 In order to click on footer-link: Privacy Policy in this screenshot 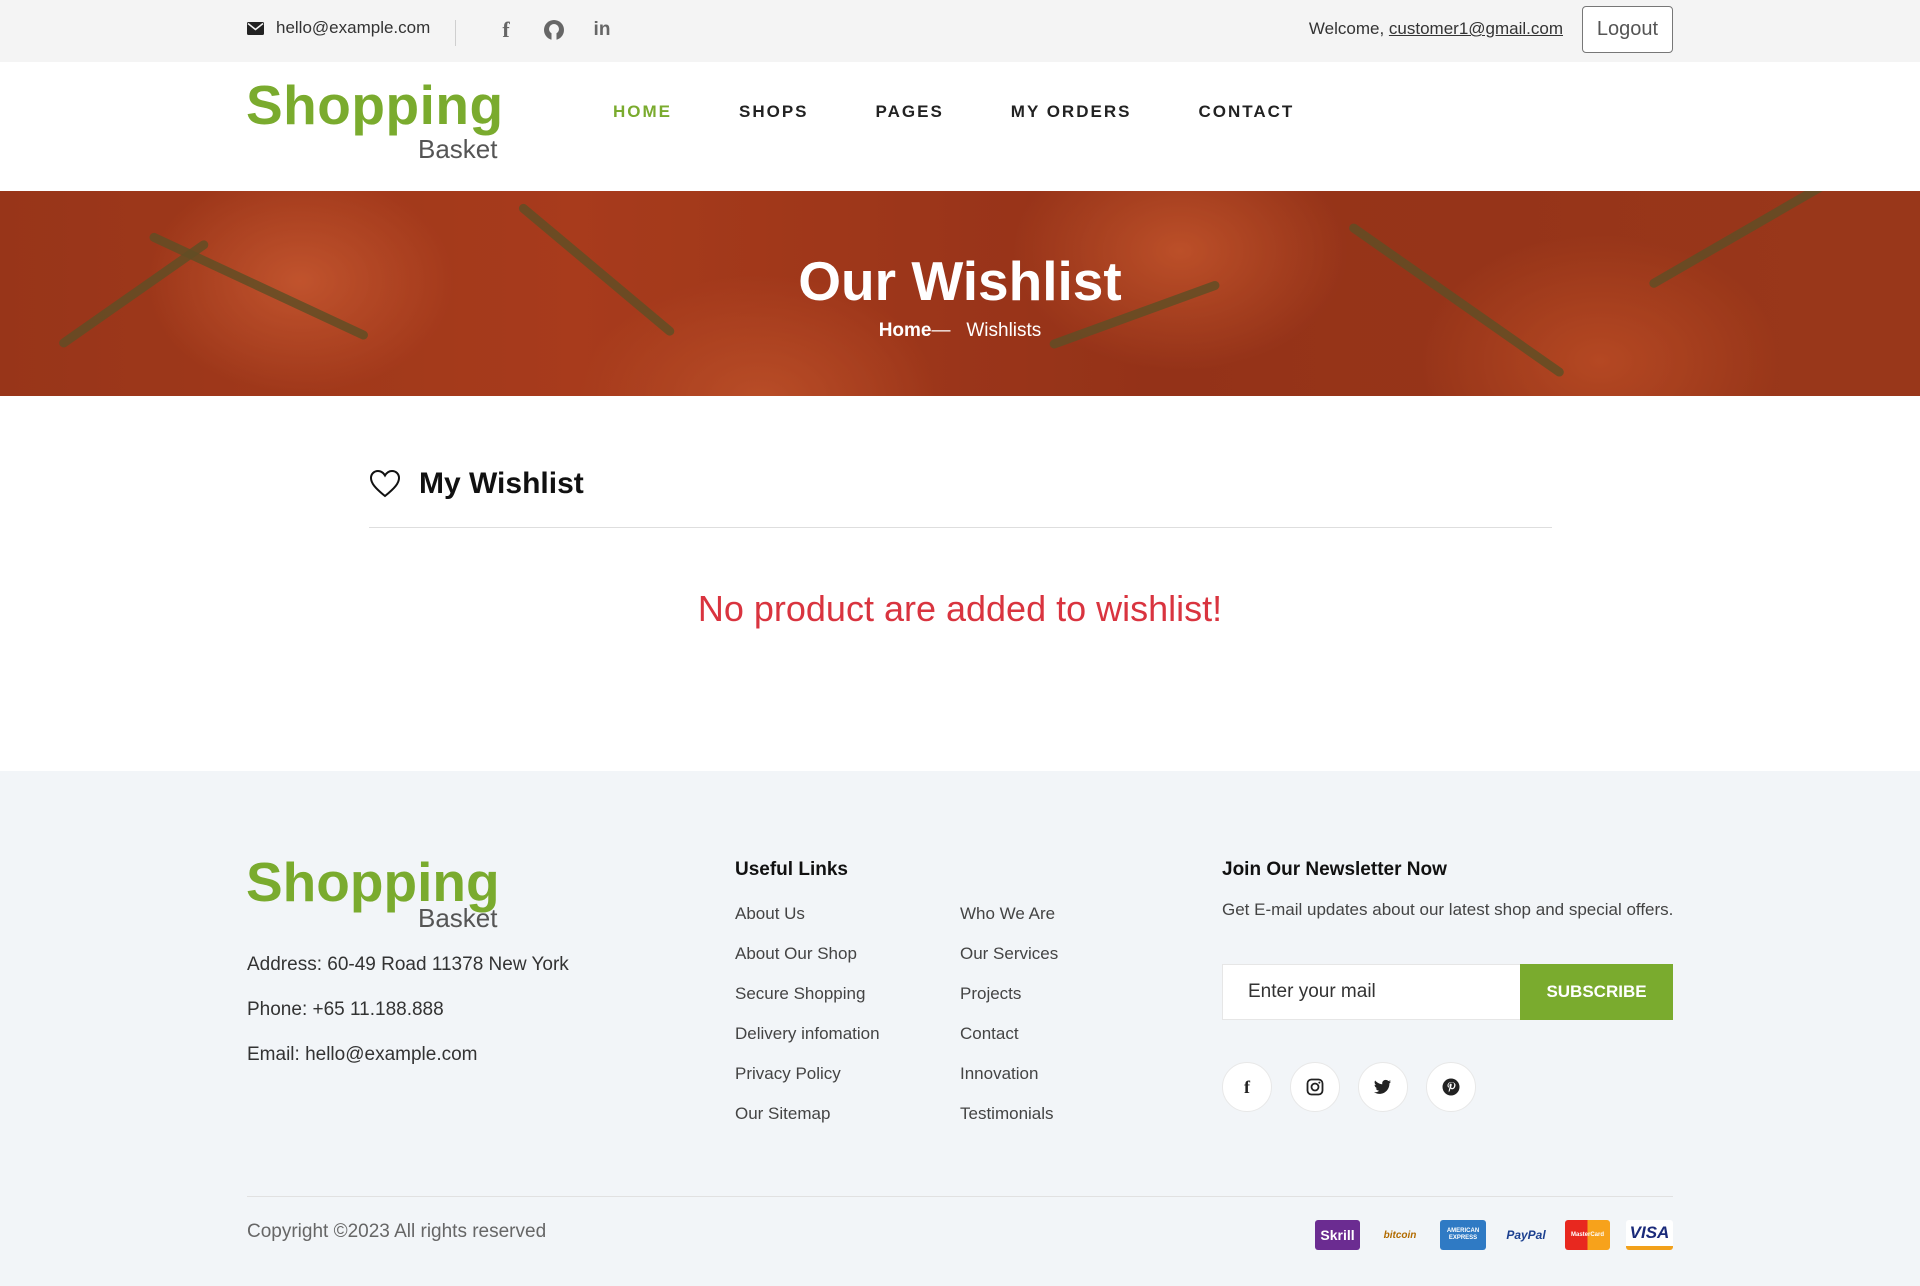, I will do `click(788, 1074)`.